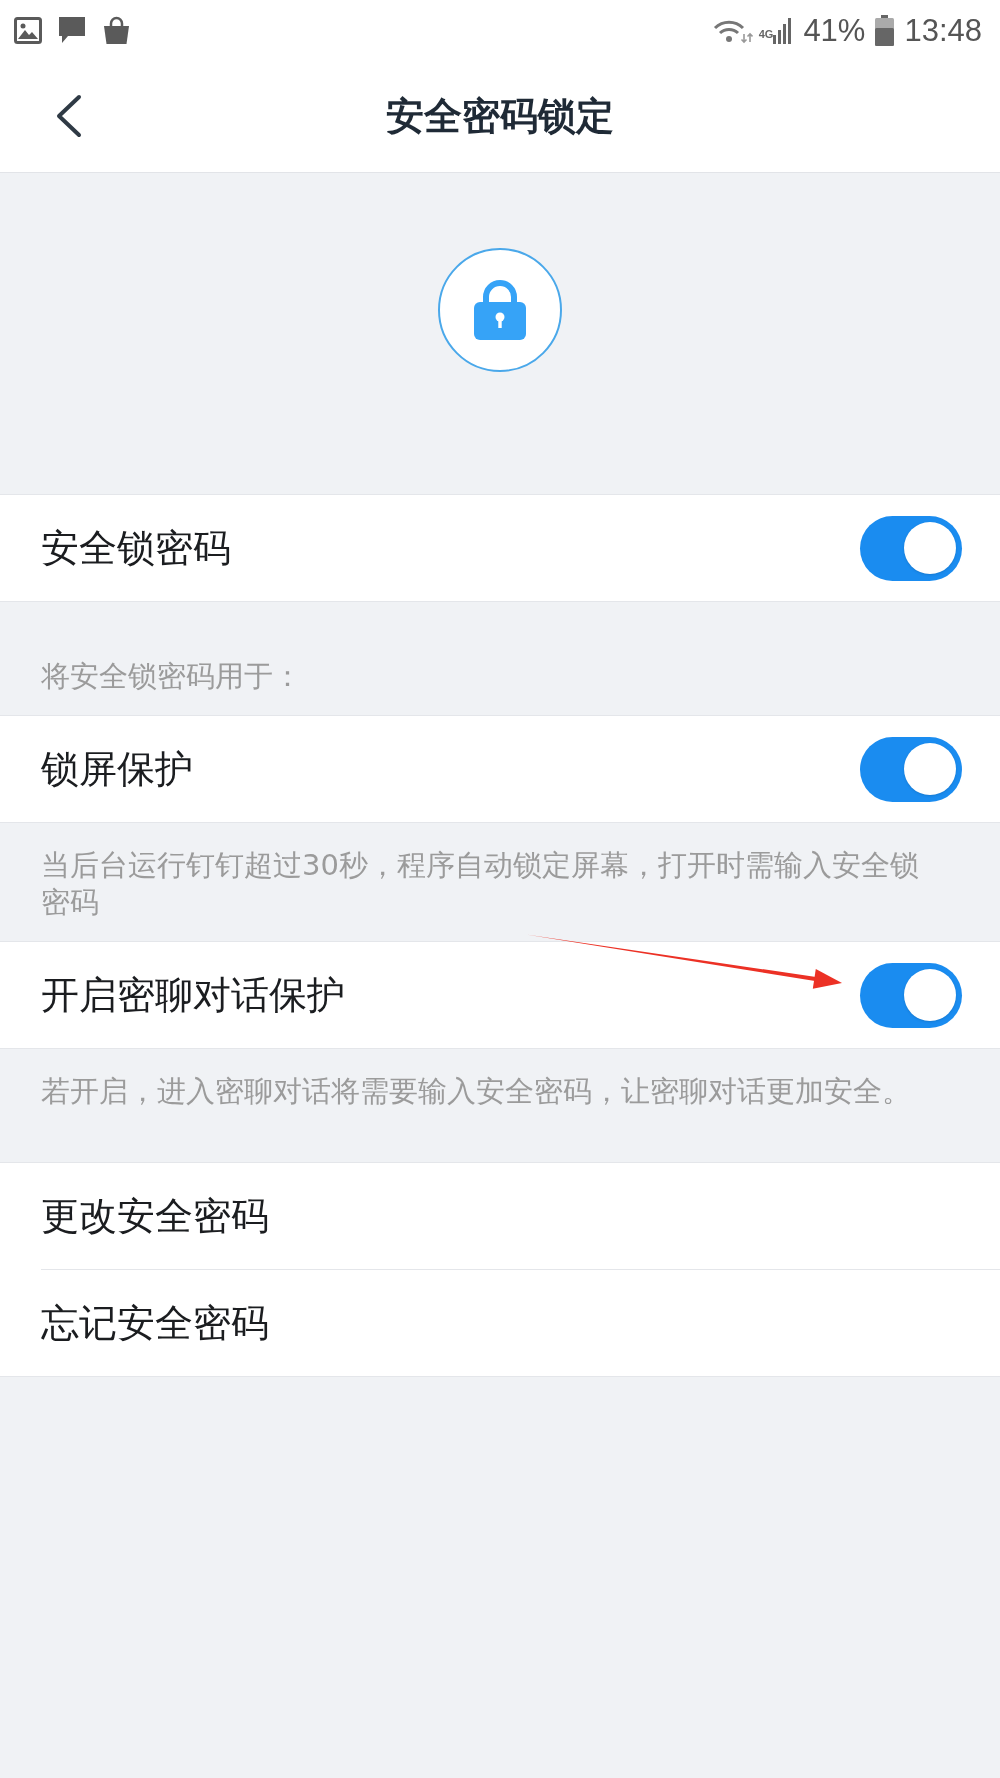  What do you see at coordinates (500, 116) in the screenshot?
I see `page-title: 安全密码锁定` at bounding box center [500, 116].